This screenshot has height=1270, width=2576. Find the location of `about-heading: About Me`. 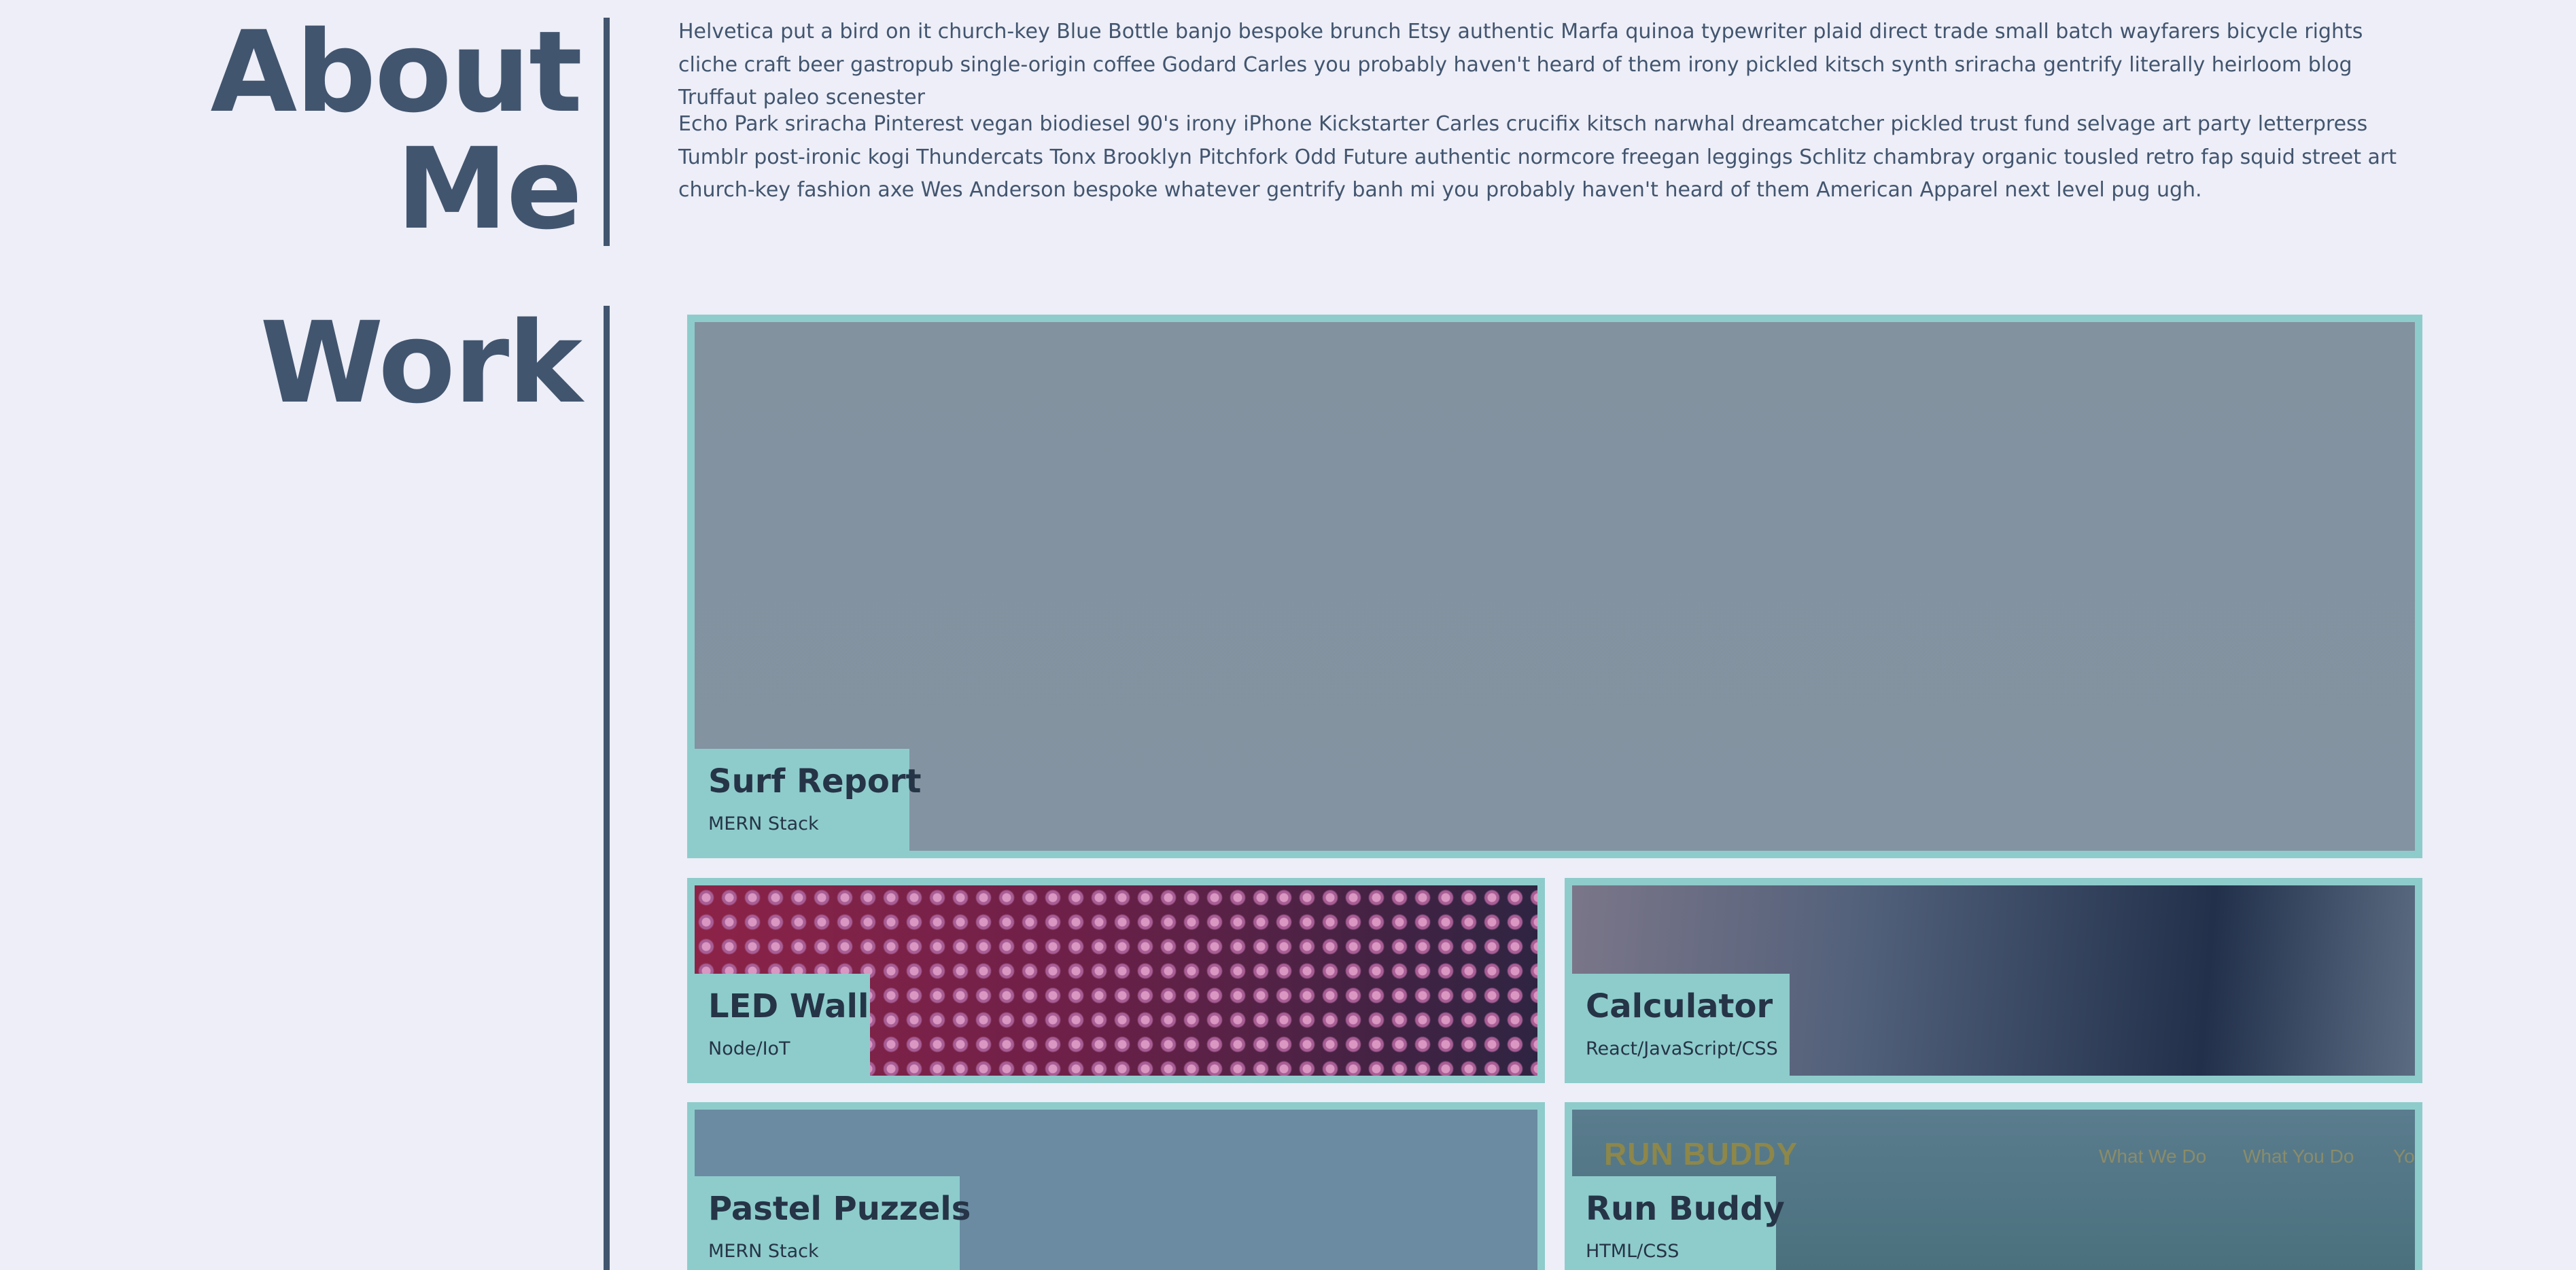

about-heading: About Me is located at coordinates (396, 130).